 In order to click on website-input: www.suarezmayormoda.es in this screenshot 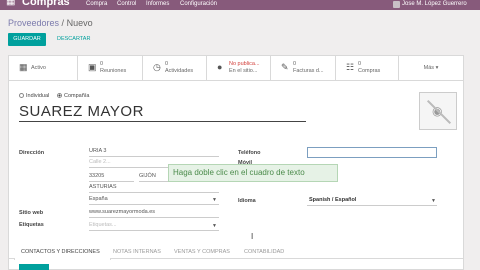, I will do `click(122, 212)`.